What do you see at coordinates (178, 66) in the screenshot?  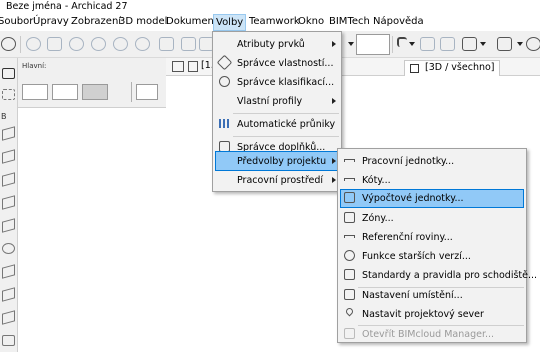 I see `tab-grid-icon` at bounding box center [178, 66].